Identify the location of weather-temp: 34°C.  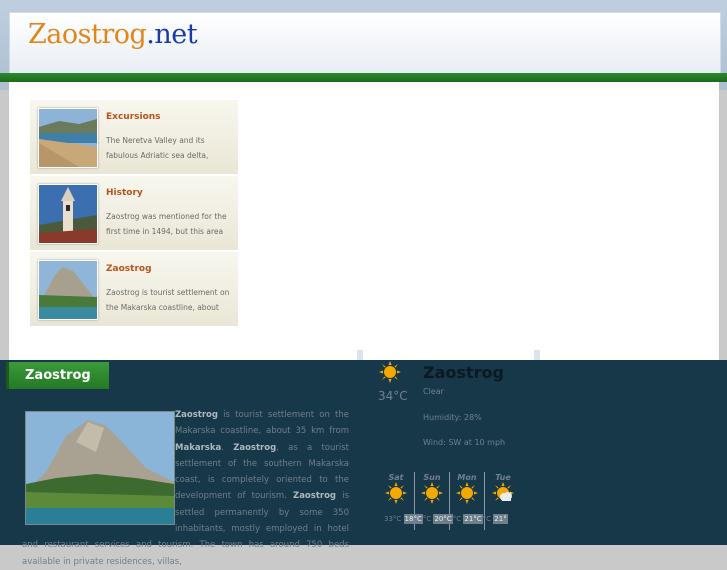
(393, 396).